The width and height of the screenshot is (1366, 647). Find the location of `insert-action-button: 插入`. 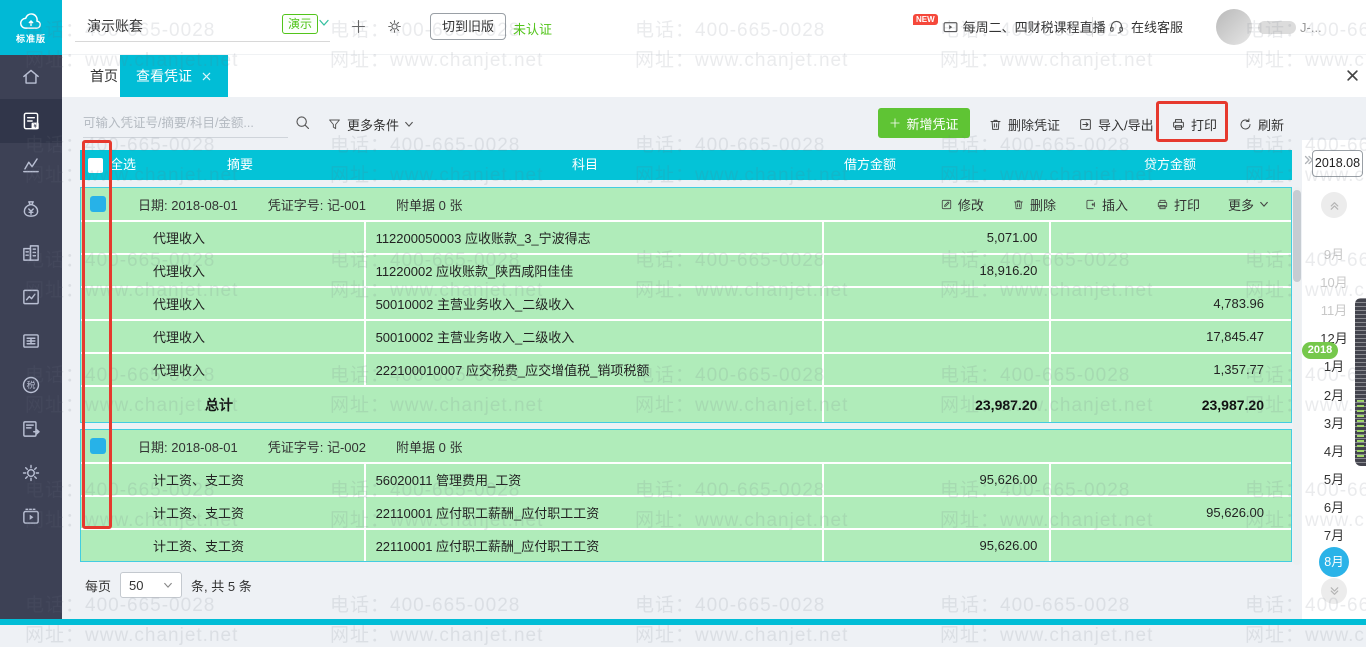

insert-action-button: 插入 is located at coordinates (1106, 204).